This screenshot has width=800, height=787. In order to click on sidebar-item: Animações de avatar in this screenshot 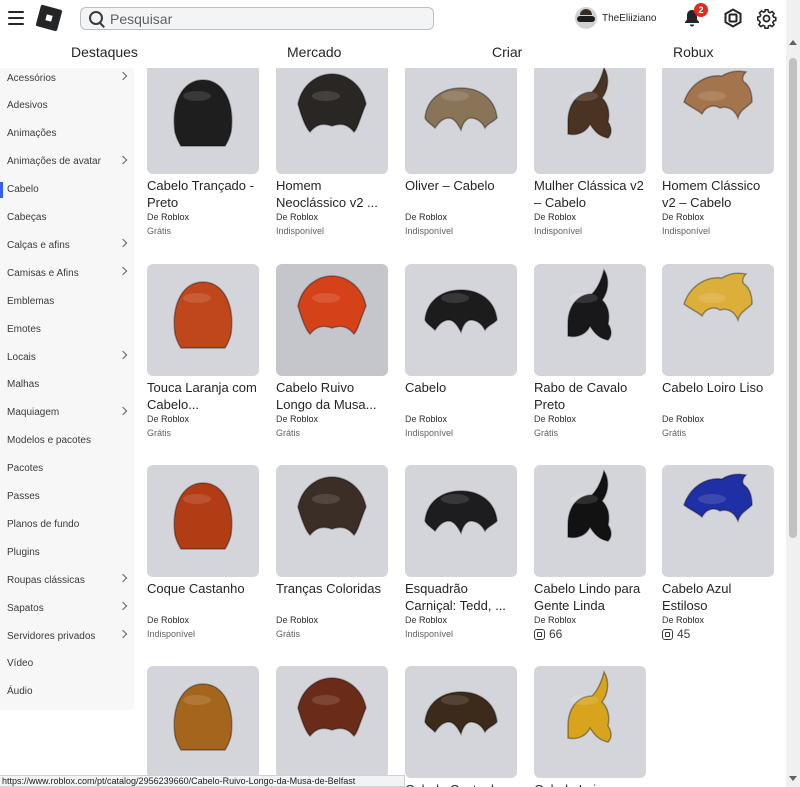, I will do `click(67, 162)`.